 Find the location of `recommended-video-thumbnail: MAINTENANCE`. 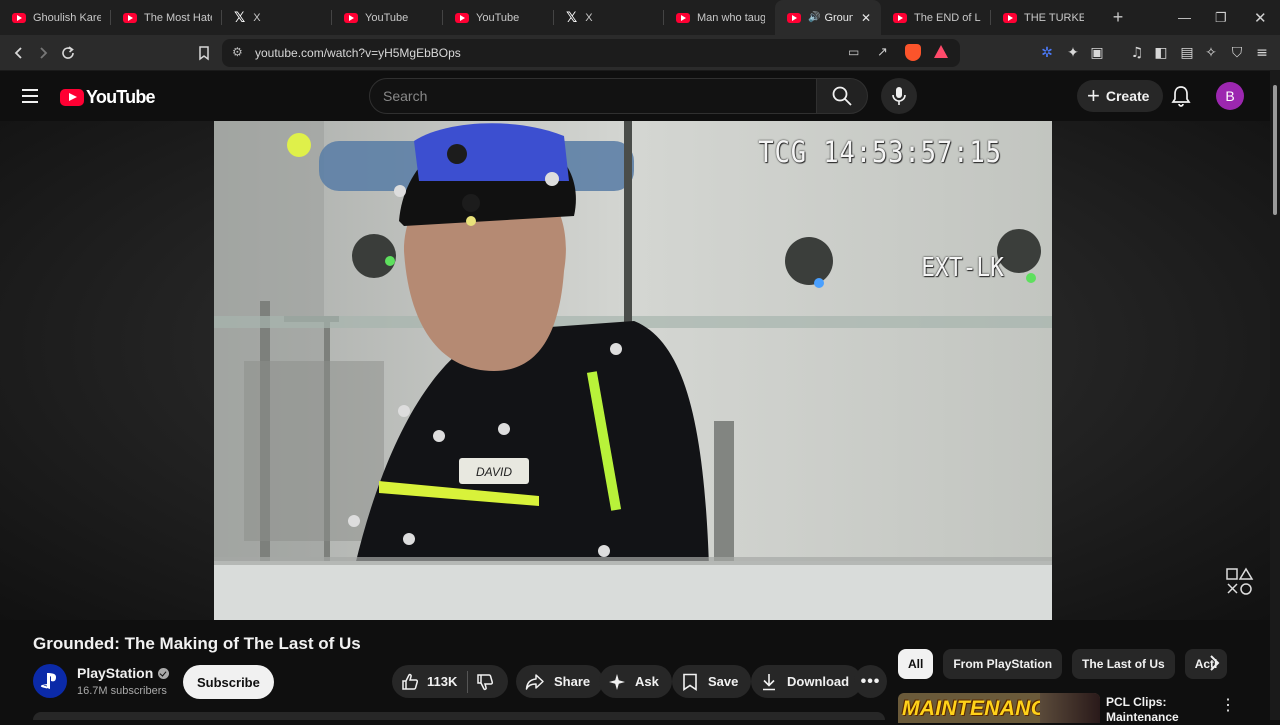

recommended-video-thumbnail: MAINTENANCE is located at coordinates (999, 708).